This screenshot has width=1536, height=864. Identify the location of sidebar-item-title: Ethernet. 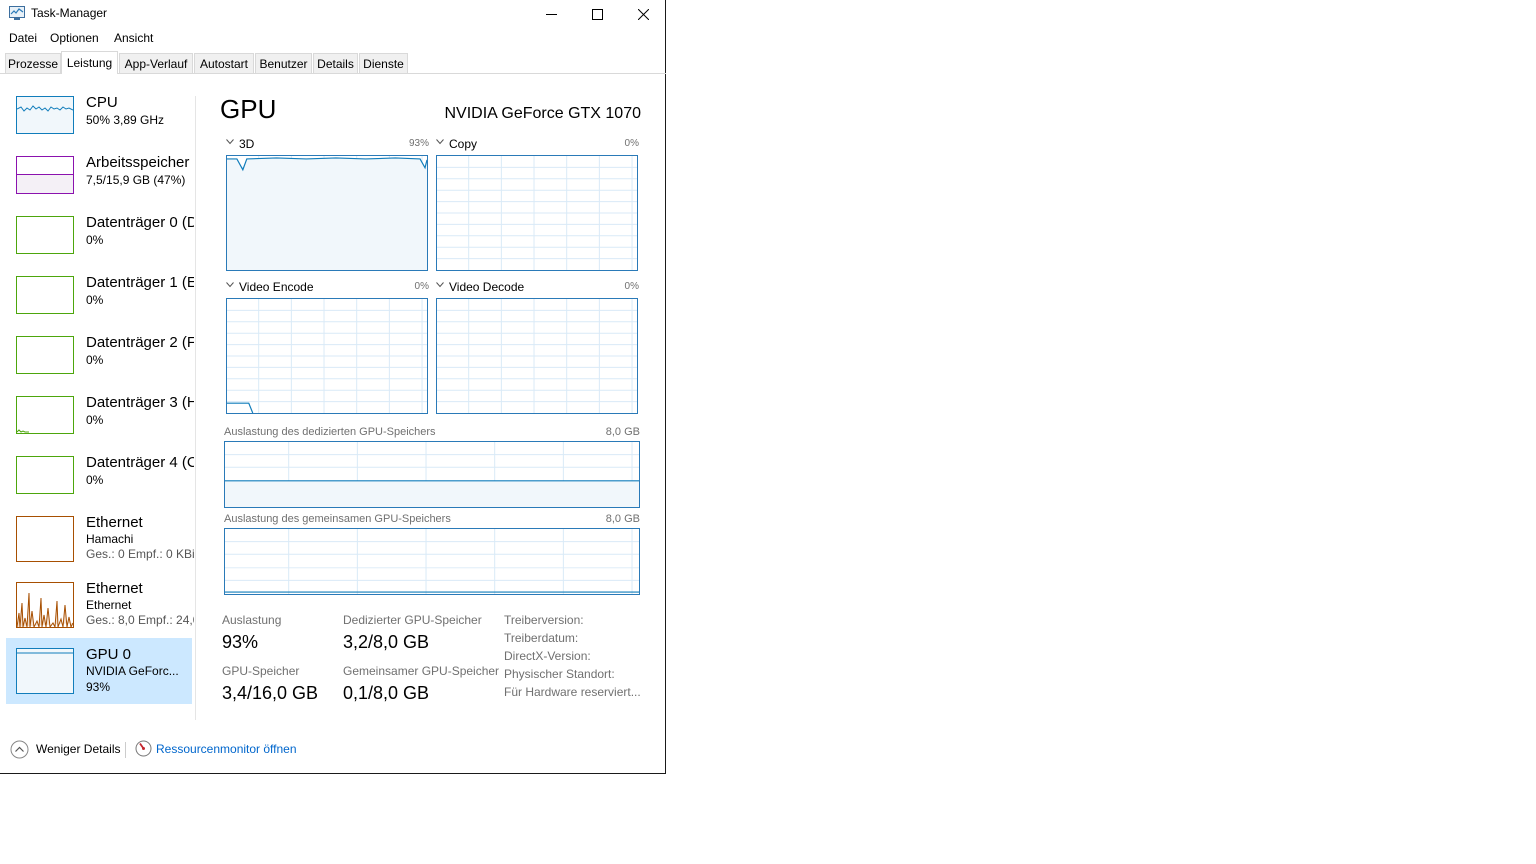
(114, 522).